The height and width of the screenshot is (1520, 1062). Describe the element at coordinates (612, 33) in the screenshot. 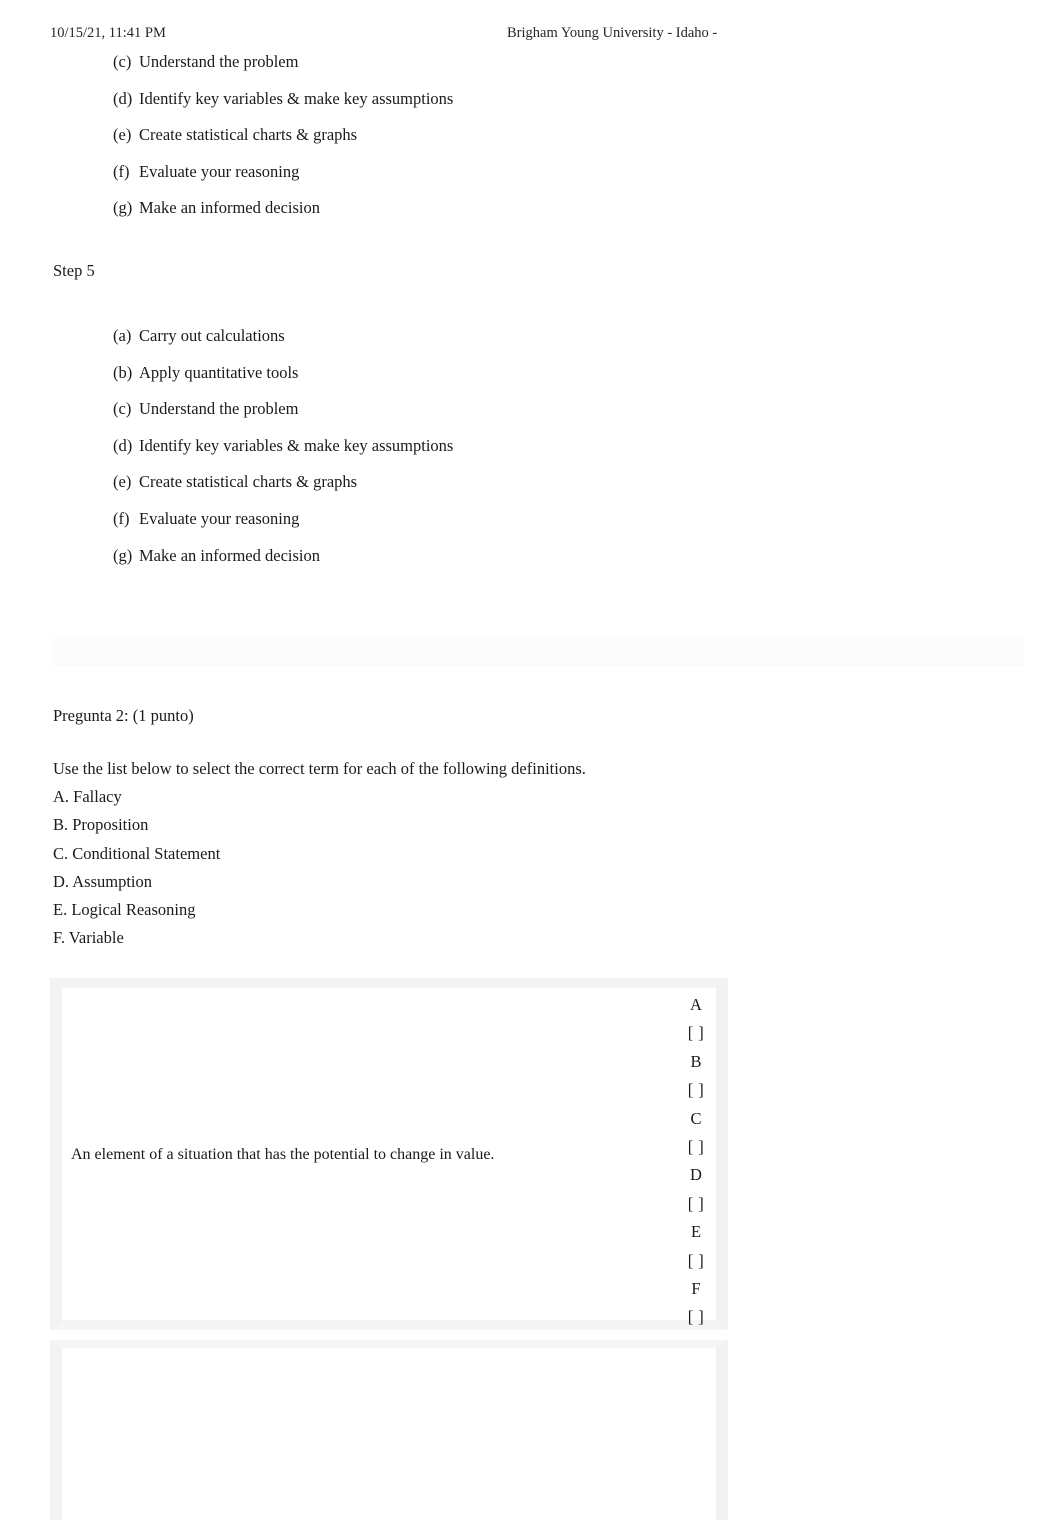

I see `header-institution: Brigham Young University - Idaho -` at that location.